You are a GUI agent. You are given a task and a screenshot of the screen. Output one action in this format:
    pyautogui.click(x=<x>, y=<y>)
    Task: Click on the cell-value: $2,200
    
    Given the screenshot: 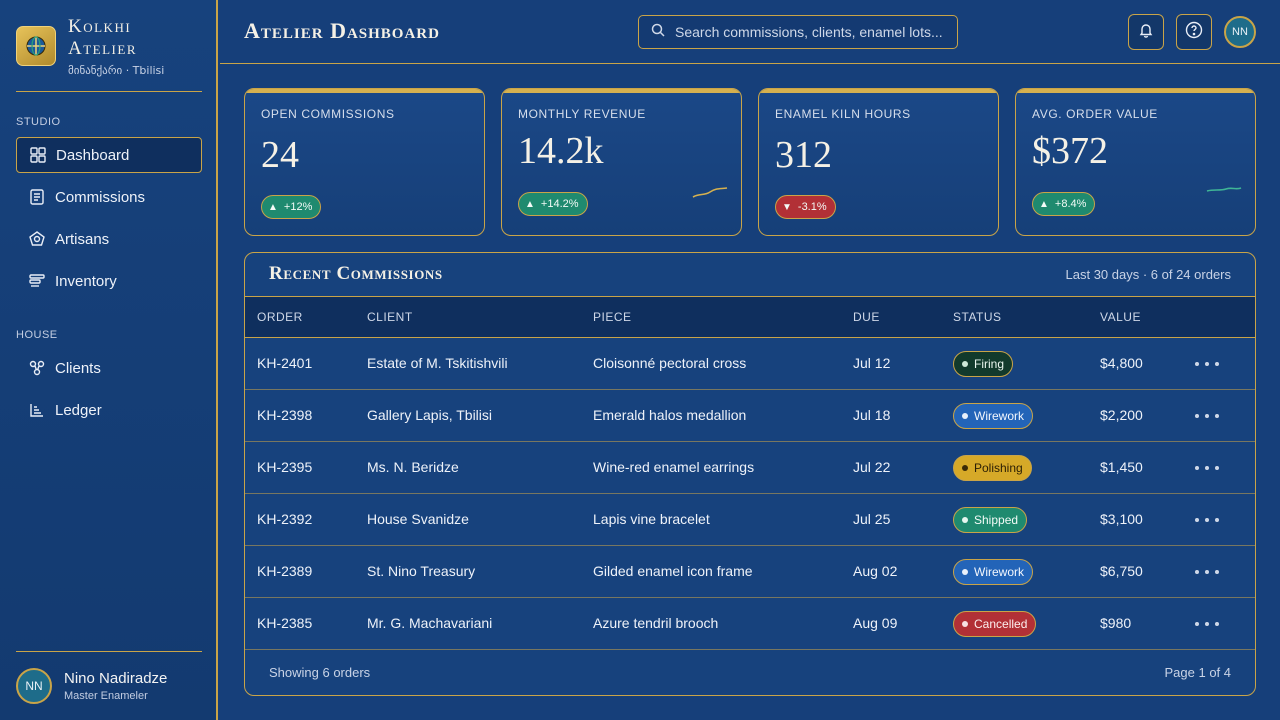 What is the action you would take?
    pyautogui.click(x=1121, y=415)
    